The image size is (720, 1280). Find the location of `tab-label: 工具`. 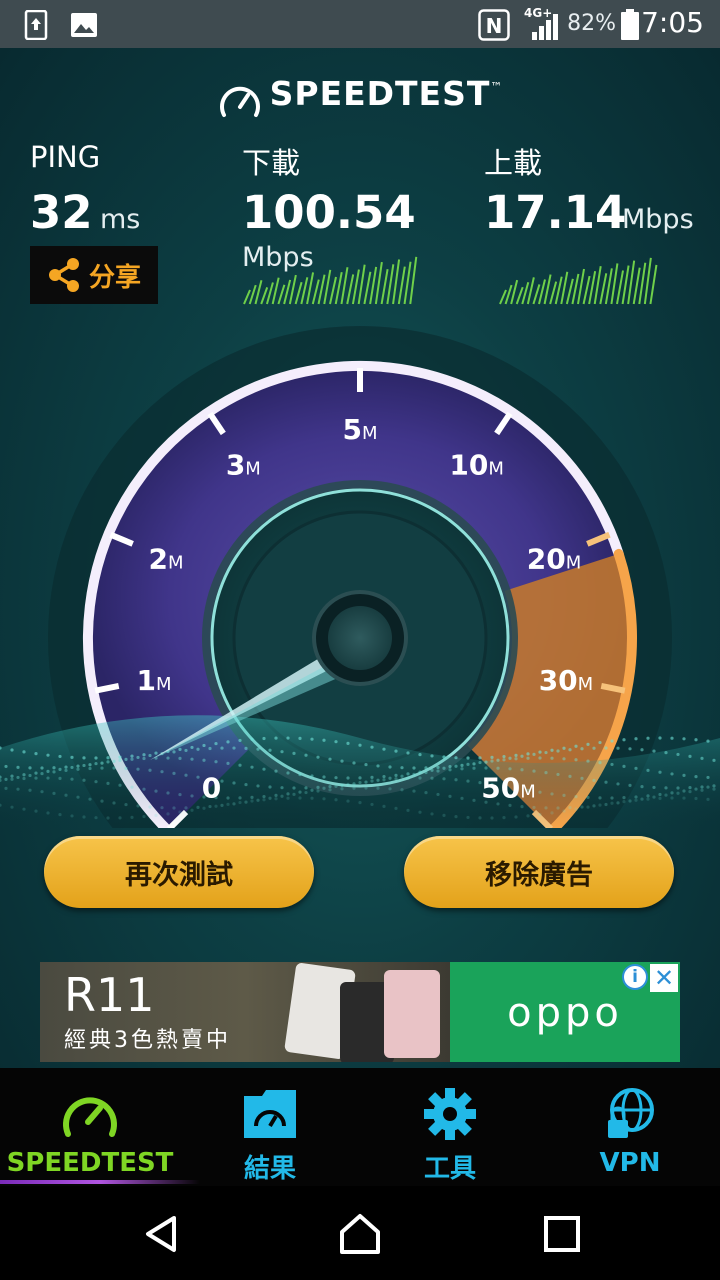

tab-label: 工具 is located at coordinates (449, 1169).